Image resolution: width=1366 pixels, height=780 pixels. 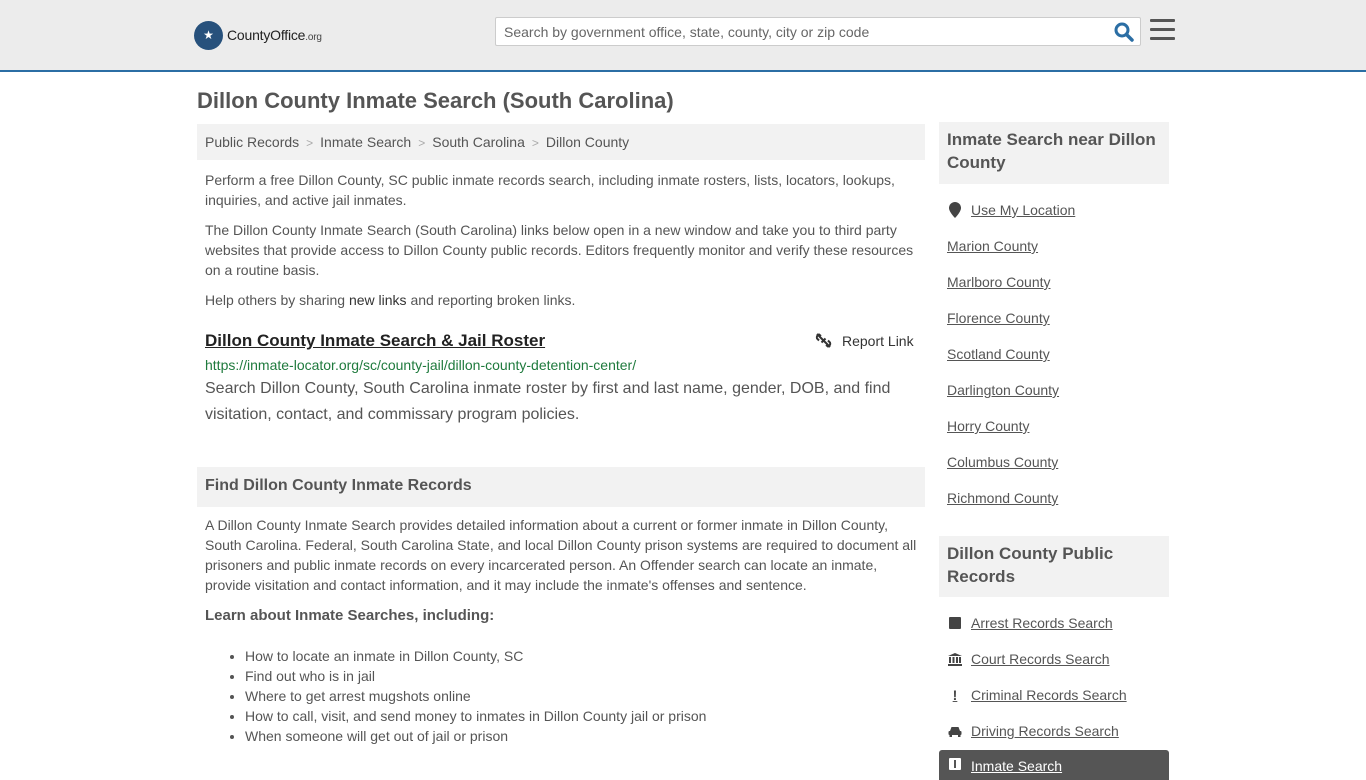 What do you see at coordinates (252, 142) in the screenshot?
I see `breadcrumb-public-records: Public Records` at bounding box center [252, 142].